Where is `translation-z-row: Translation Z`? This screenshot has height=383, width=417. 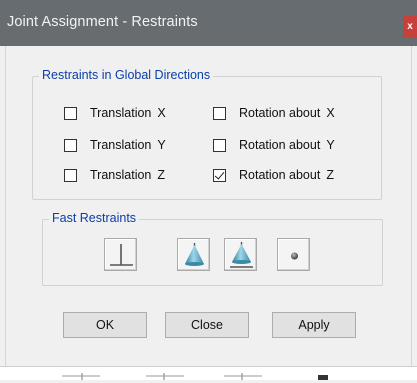
translation-z-row: Translation Z is located at coordinates (114, 175).